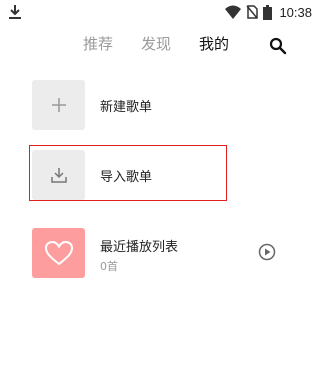  What do you see at coordinates (167, 105) in the screenshot?
I see `new-playlist-item: 新建歌单` at bounding box center [167, 105].